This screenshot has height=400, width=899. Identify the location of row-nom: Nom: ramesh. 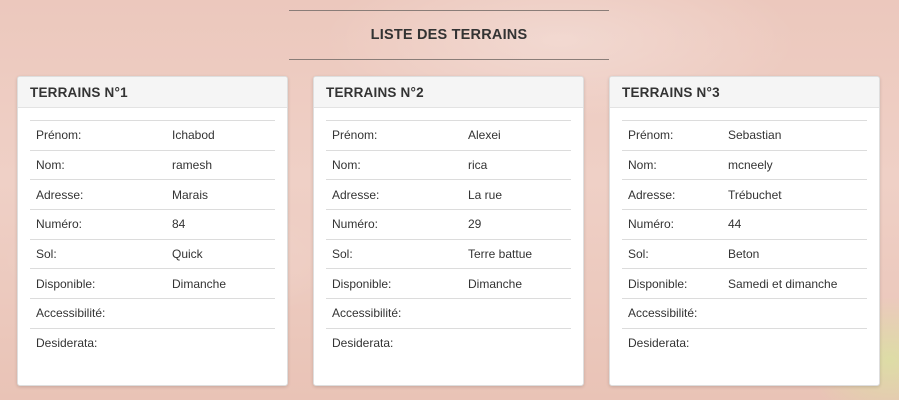
(152, 164).